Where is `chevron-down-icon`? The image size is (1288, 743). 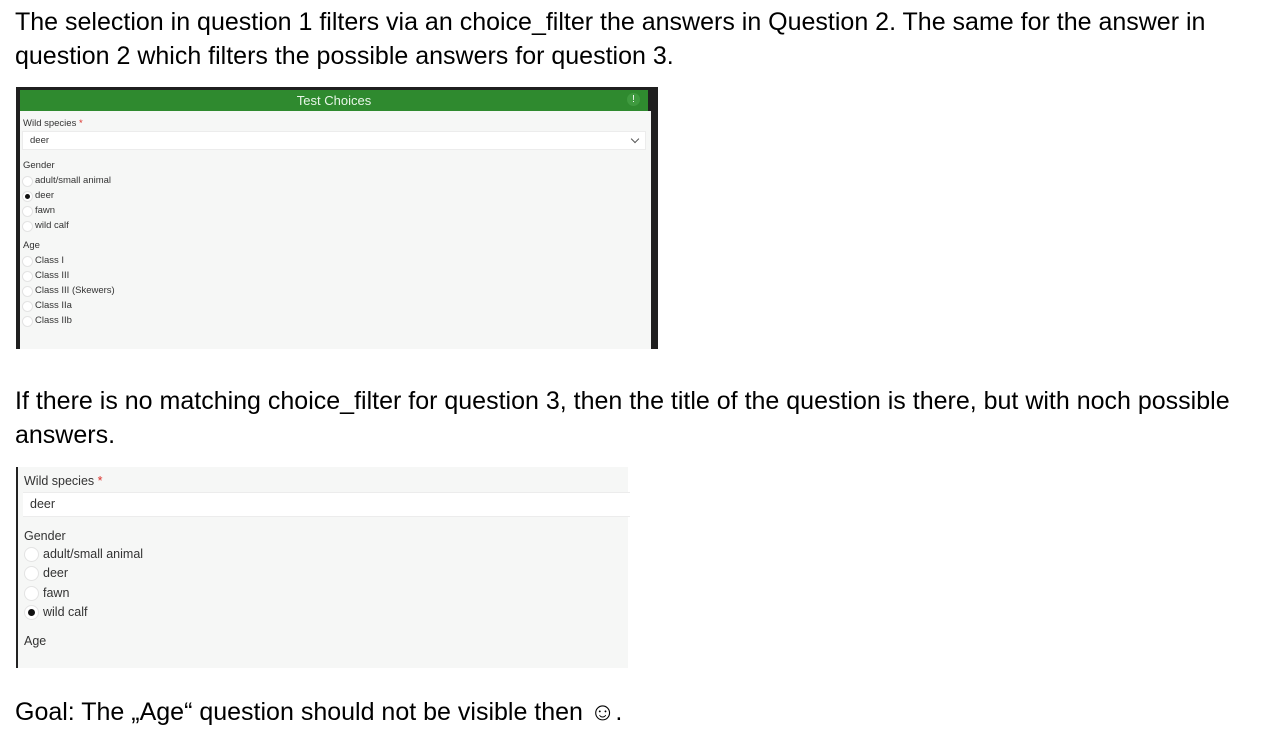
chevron-down-icon is located at coordinates (635, 139).